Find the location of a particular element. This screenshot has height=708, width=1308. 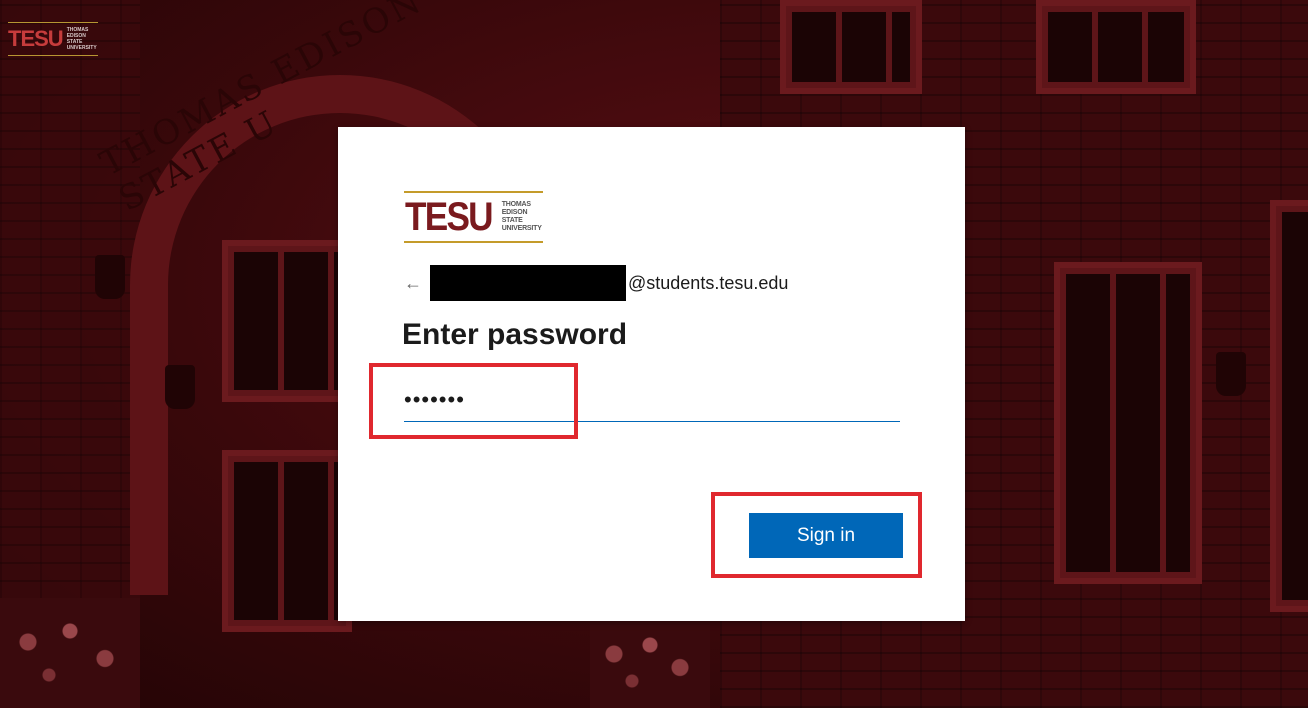

email-domain: @students.tesu.edu is located at coordinates (708, 282).